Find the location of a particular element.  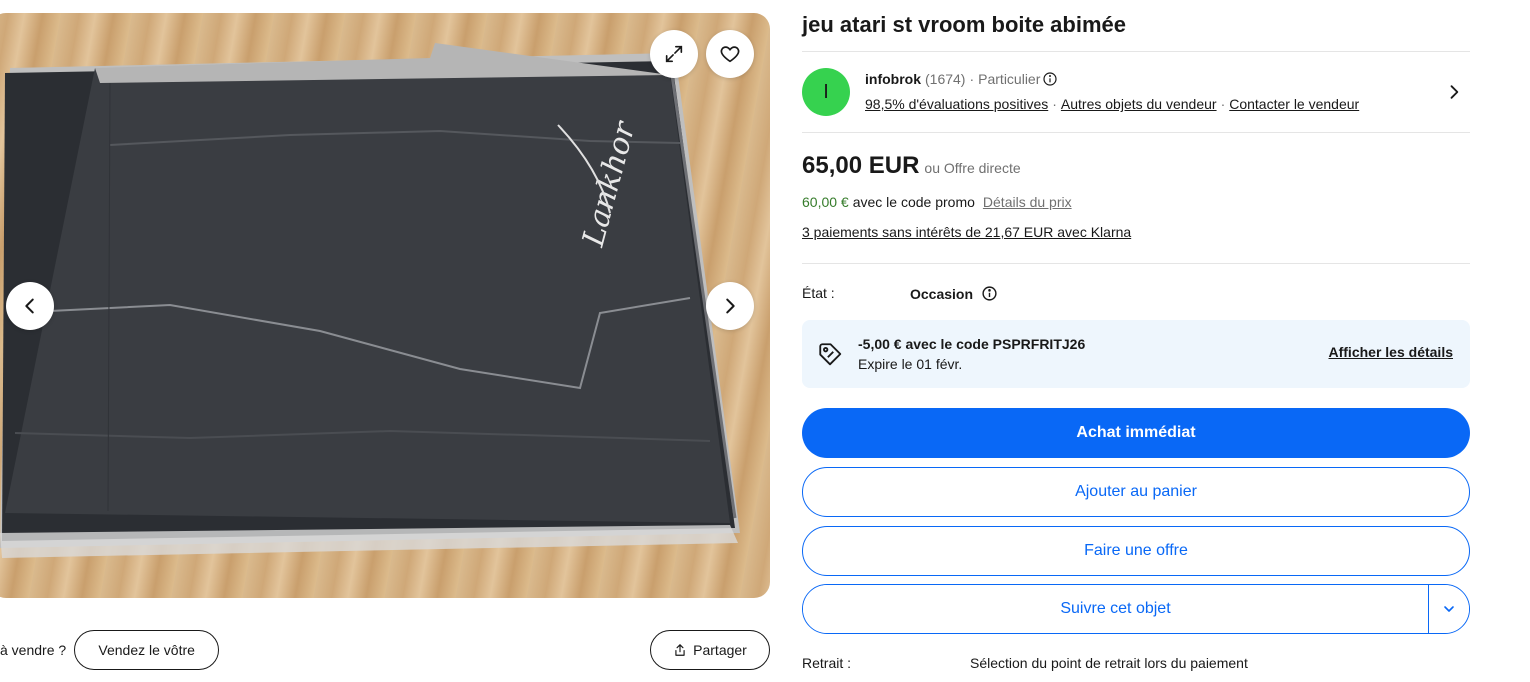

expand-icon is located at coordinates (674, 54).